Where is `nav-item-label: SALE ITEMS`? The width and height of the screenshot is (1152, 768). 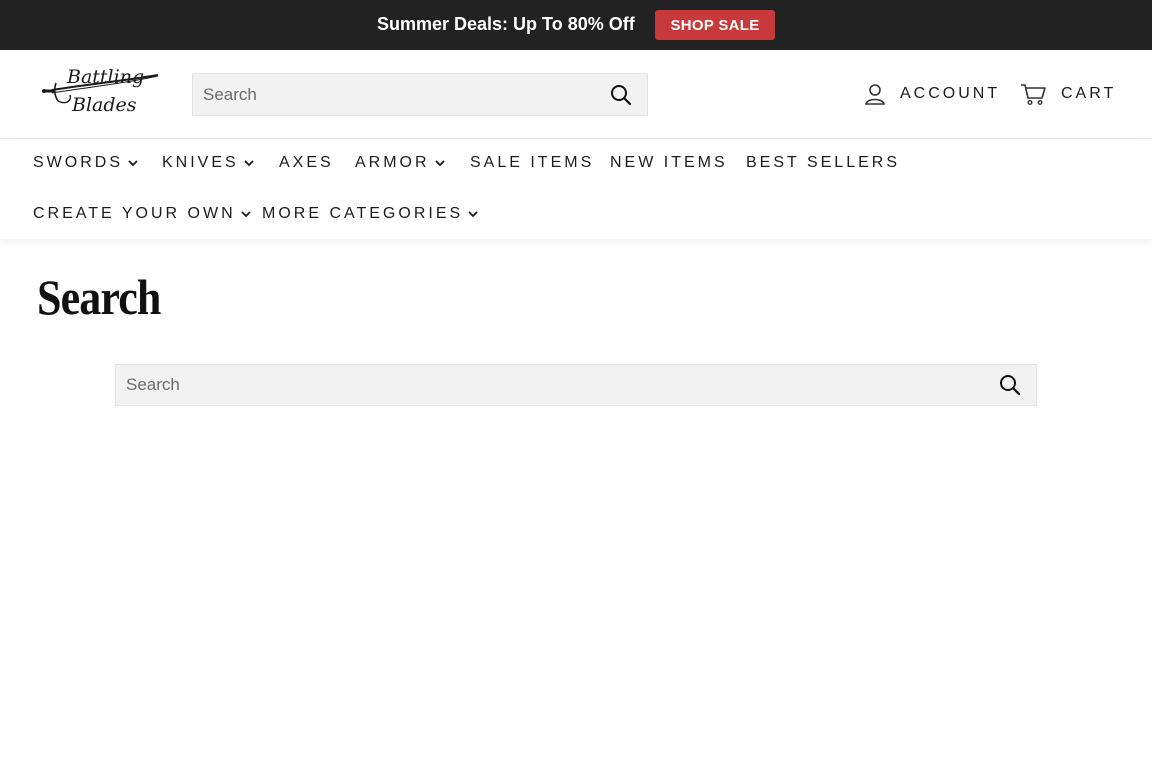
nav-item-label: SALE ITEMS is located at coordinates (532, 162).